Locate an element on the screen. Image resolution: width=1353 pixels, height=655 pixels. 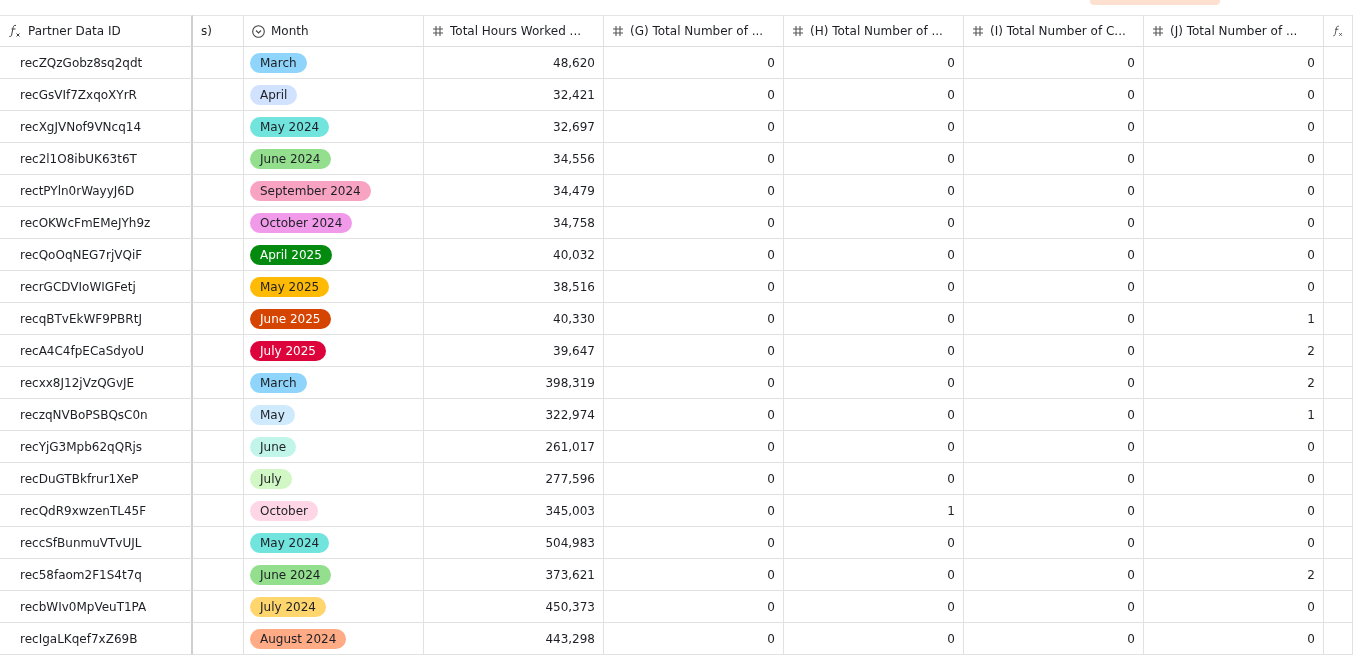
column-header is located at coordinates (1338, 31).